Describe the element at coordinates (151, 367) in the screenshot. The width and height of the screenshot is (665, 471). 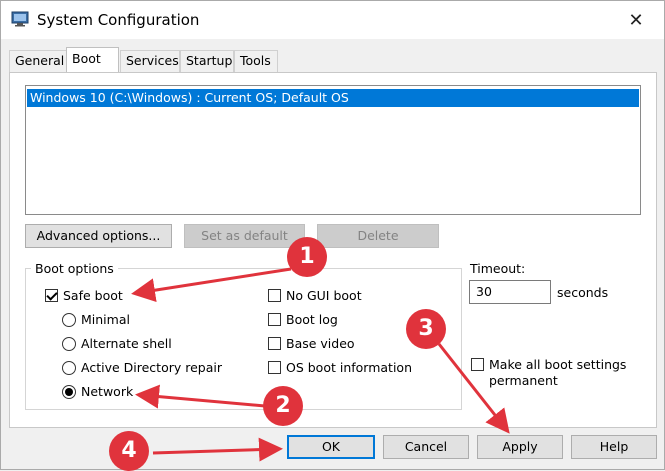
I see `active-directory-repair-label: Active Directory repair` at that location.